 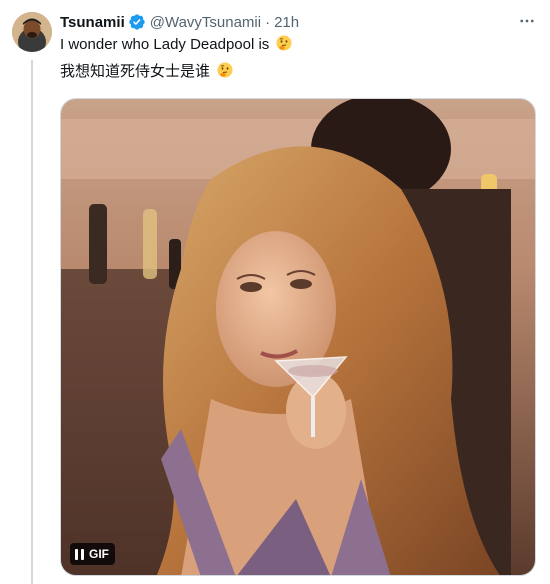 What do you see at coordinates (99, 554) in the screenshot?
I see `gif-label: GIF` at bounding box center [99, 554].